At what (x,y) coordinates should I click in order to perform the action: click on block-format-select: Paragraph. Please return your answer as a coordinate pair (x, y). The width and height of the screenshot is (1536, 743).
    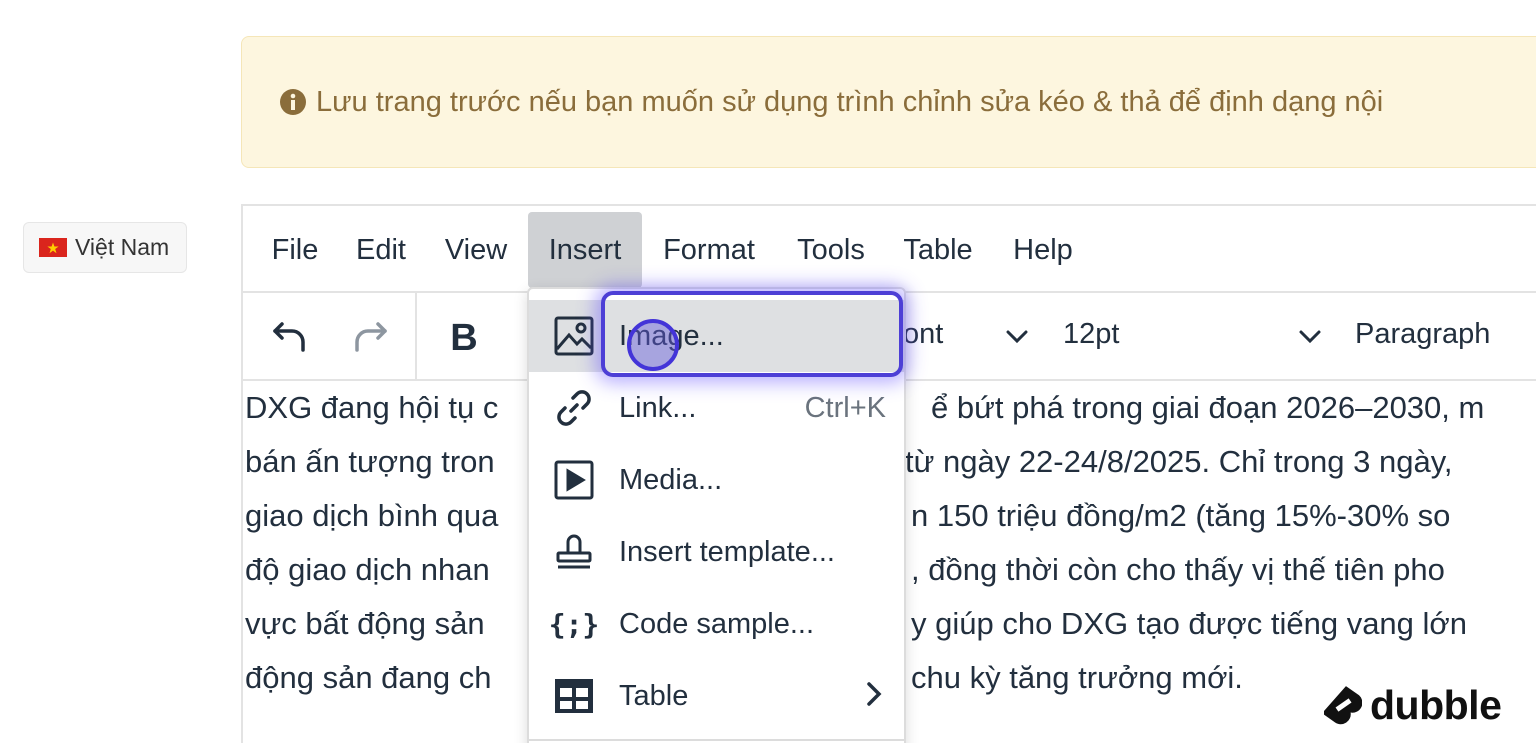
    Looking at the image, I should click on (1422, 334).